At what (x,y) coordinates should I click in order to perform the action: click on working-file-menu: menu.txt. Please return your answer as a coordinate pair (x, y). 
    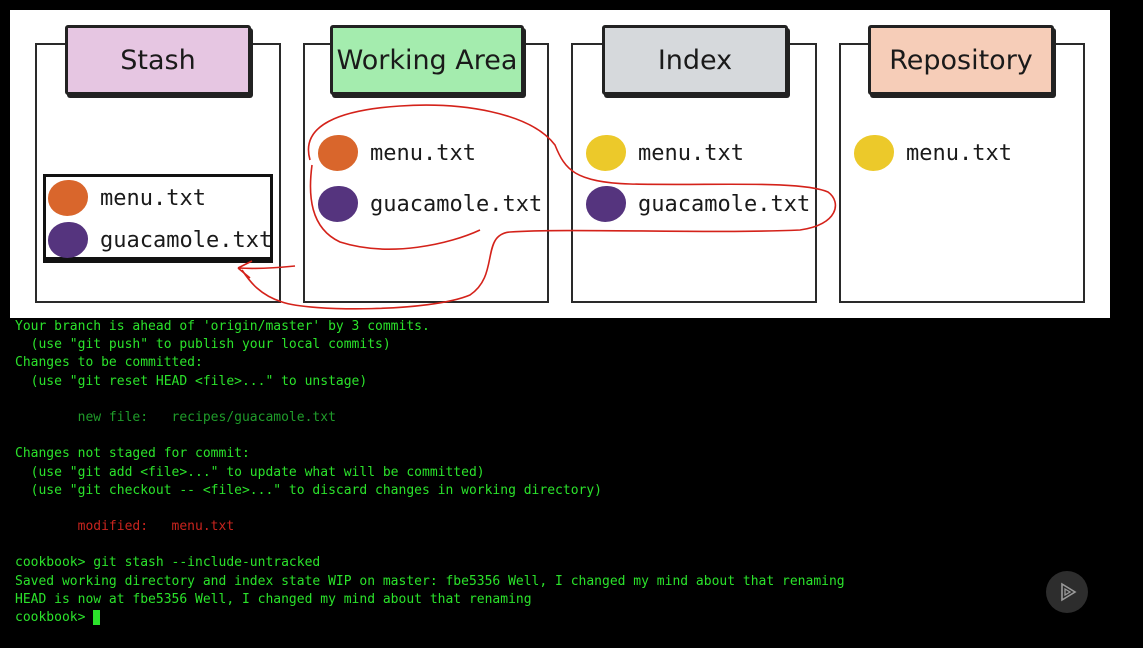
    Looking at the image, I should click on (397, 153).